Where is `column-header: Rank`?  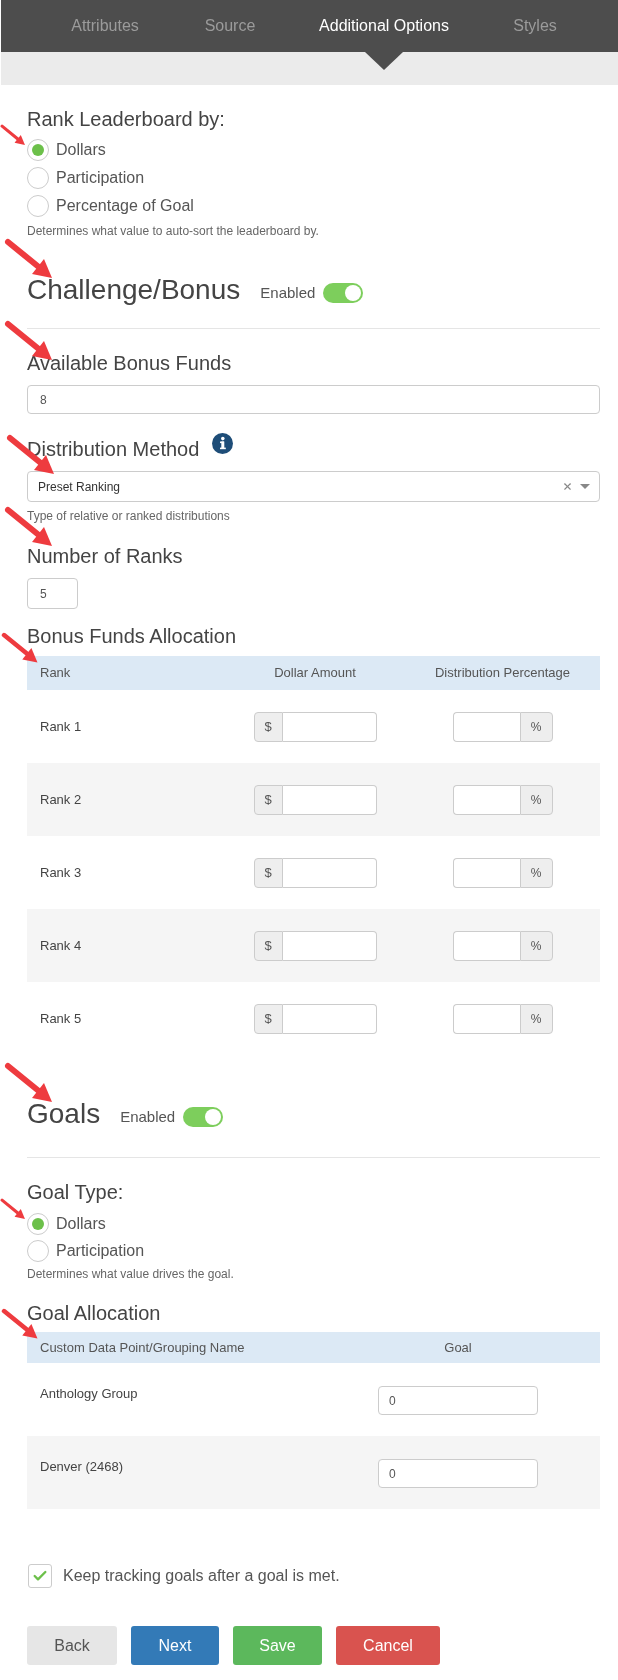
column-header: Rank is located at coordinates (55, 673).